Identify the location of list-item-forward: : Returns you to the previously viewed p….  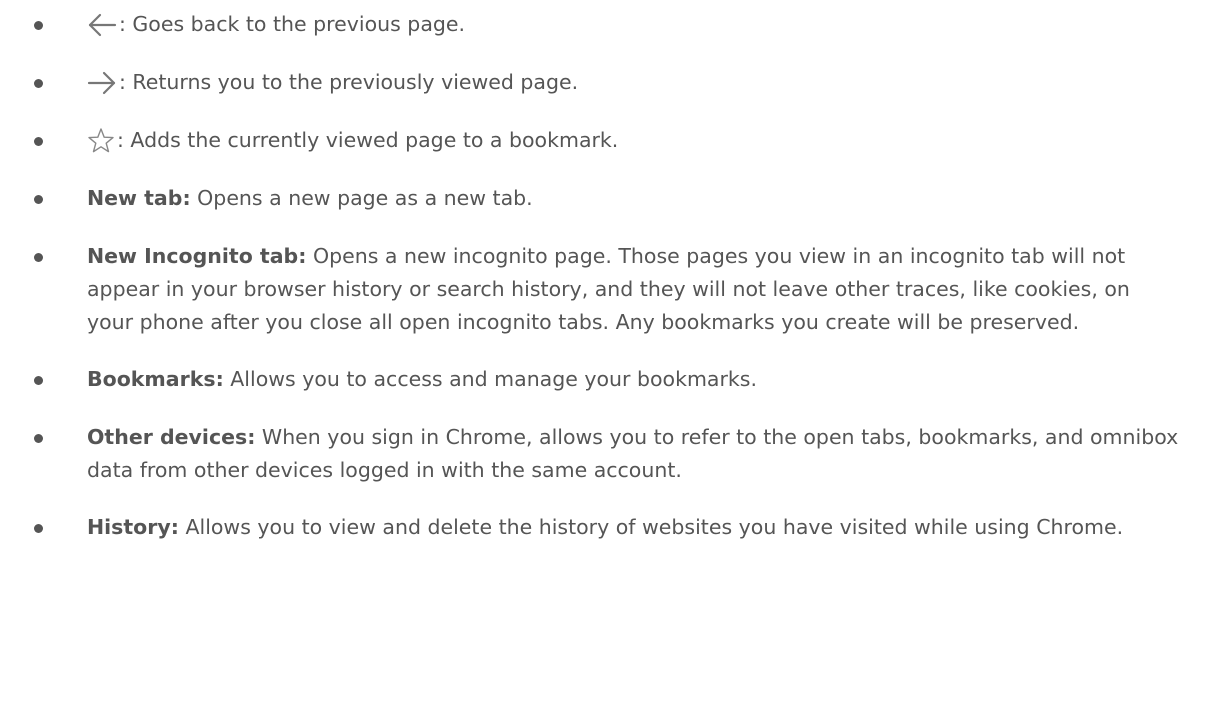
(605, 82).